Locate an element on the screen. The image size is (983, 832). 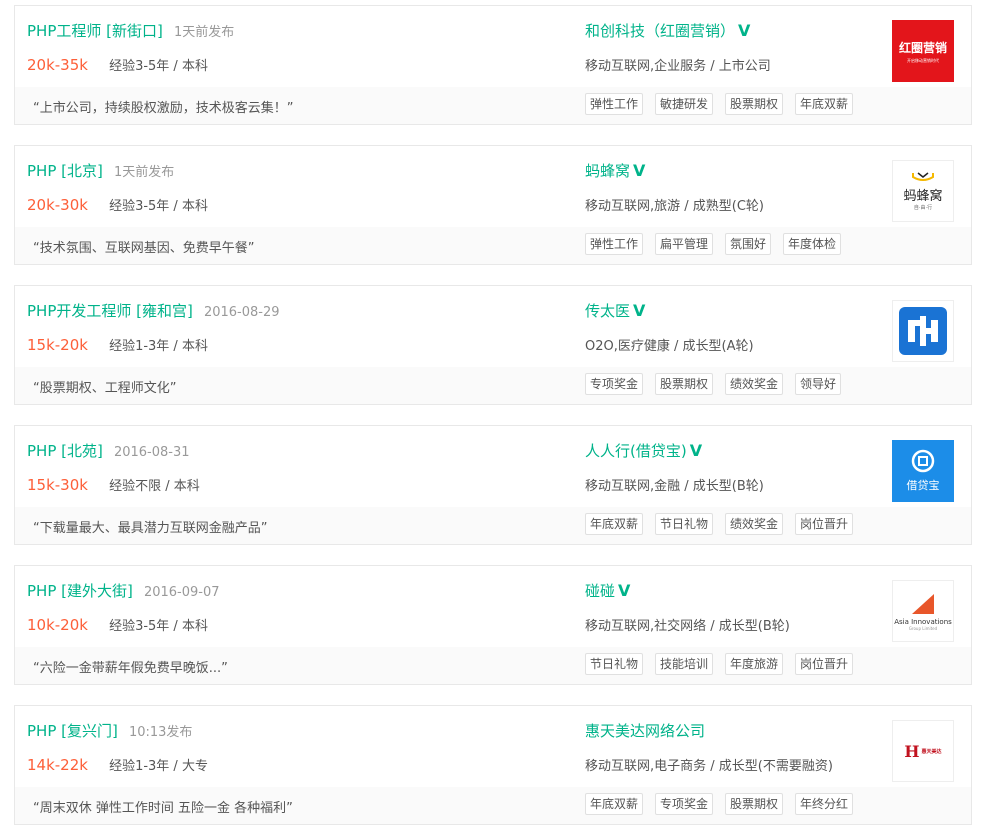
jiedaibao-ring-icon is located at coordinates (923, 461).